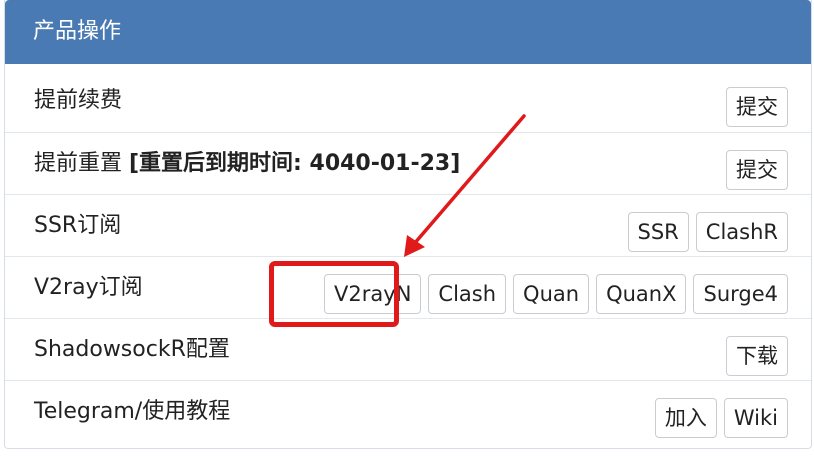 Image resolution: width=814 pixels, height=458 pixels. I want to click on ssr-button: SSR, so click(658, 232).